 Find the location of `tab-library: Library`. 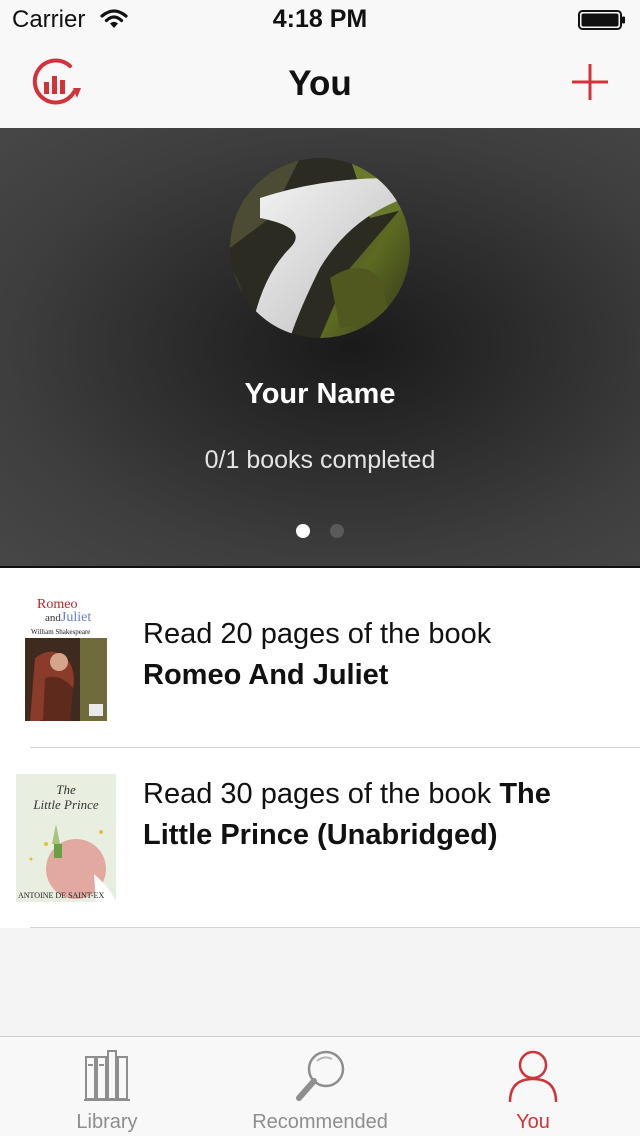

tab-library: Library is located at coordinates (107, 1086).